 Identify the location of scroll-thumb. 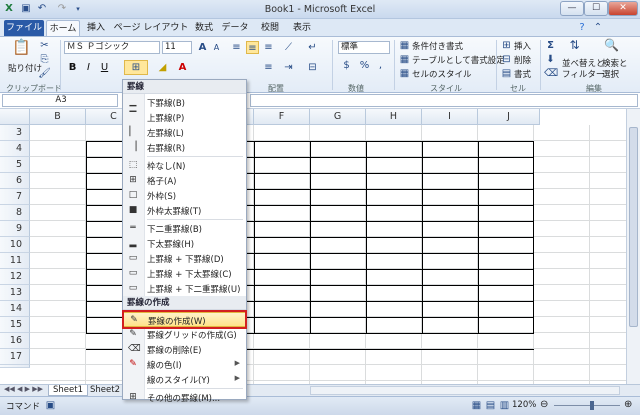
(633, 227).